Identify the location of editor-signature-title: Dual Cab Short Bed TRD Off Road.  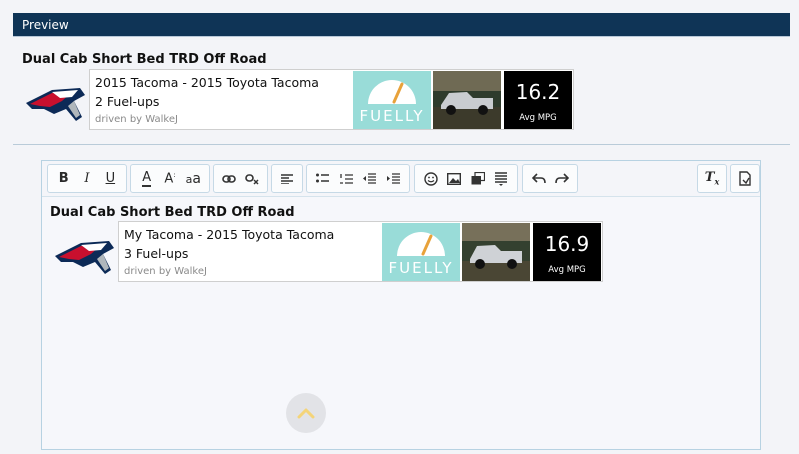
(172, 212).